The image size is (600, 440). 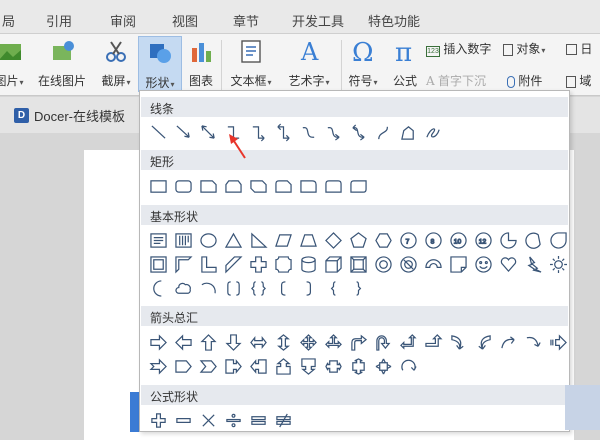 What do you see at coordinates (59, 20) in the screenshot?
I see `tab-references: 引用` at bounding box center [59, 20].